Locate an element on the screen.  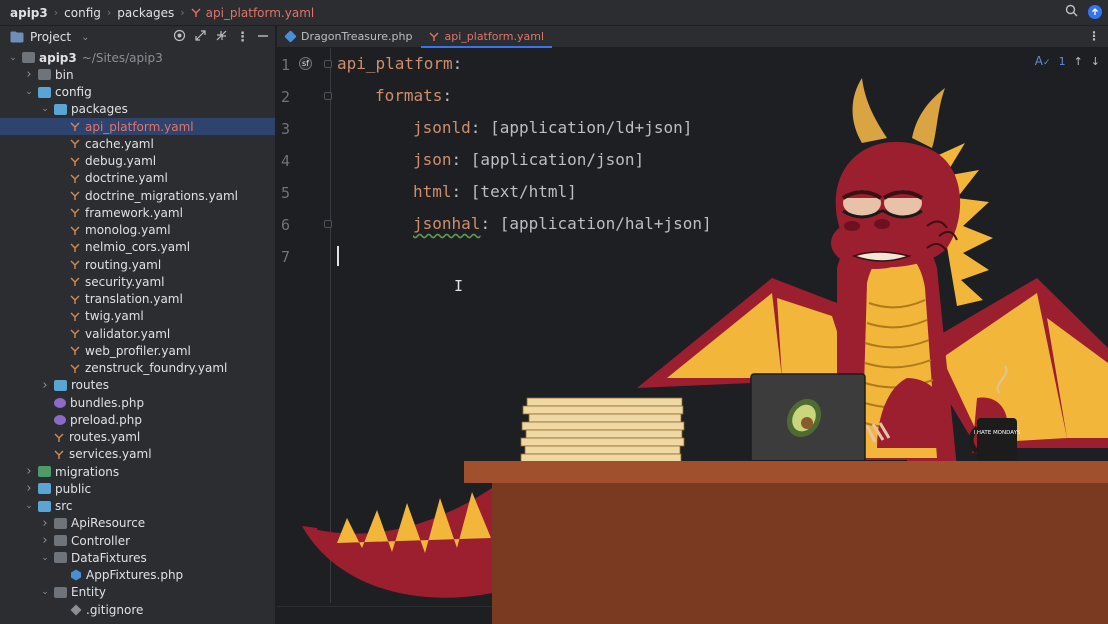
yaml-key: json is located at coordinates (432, 159).